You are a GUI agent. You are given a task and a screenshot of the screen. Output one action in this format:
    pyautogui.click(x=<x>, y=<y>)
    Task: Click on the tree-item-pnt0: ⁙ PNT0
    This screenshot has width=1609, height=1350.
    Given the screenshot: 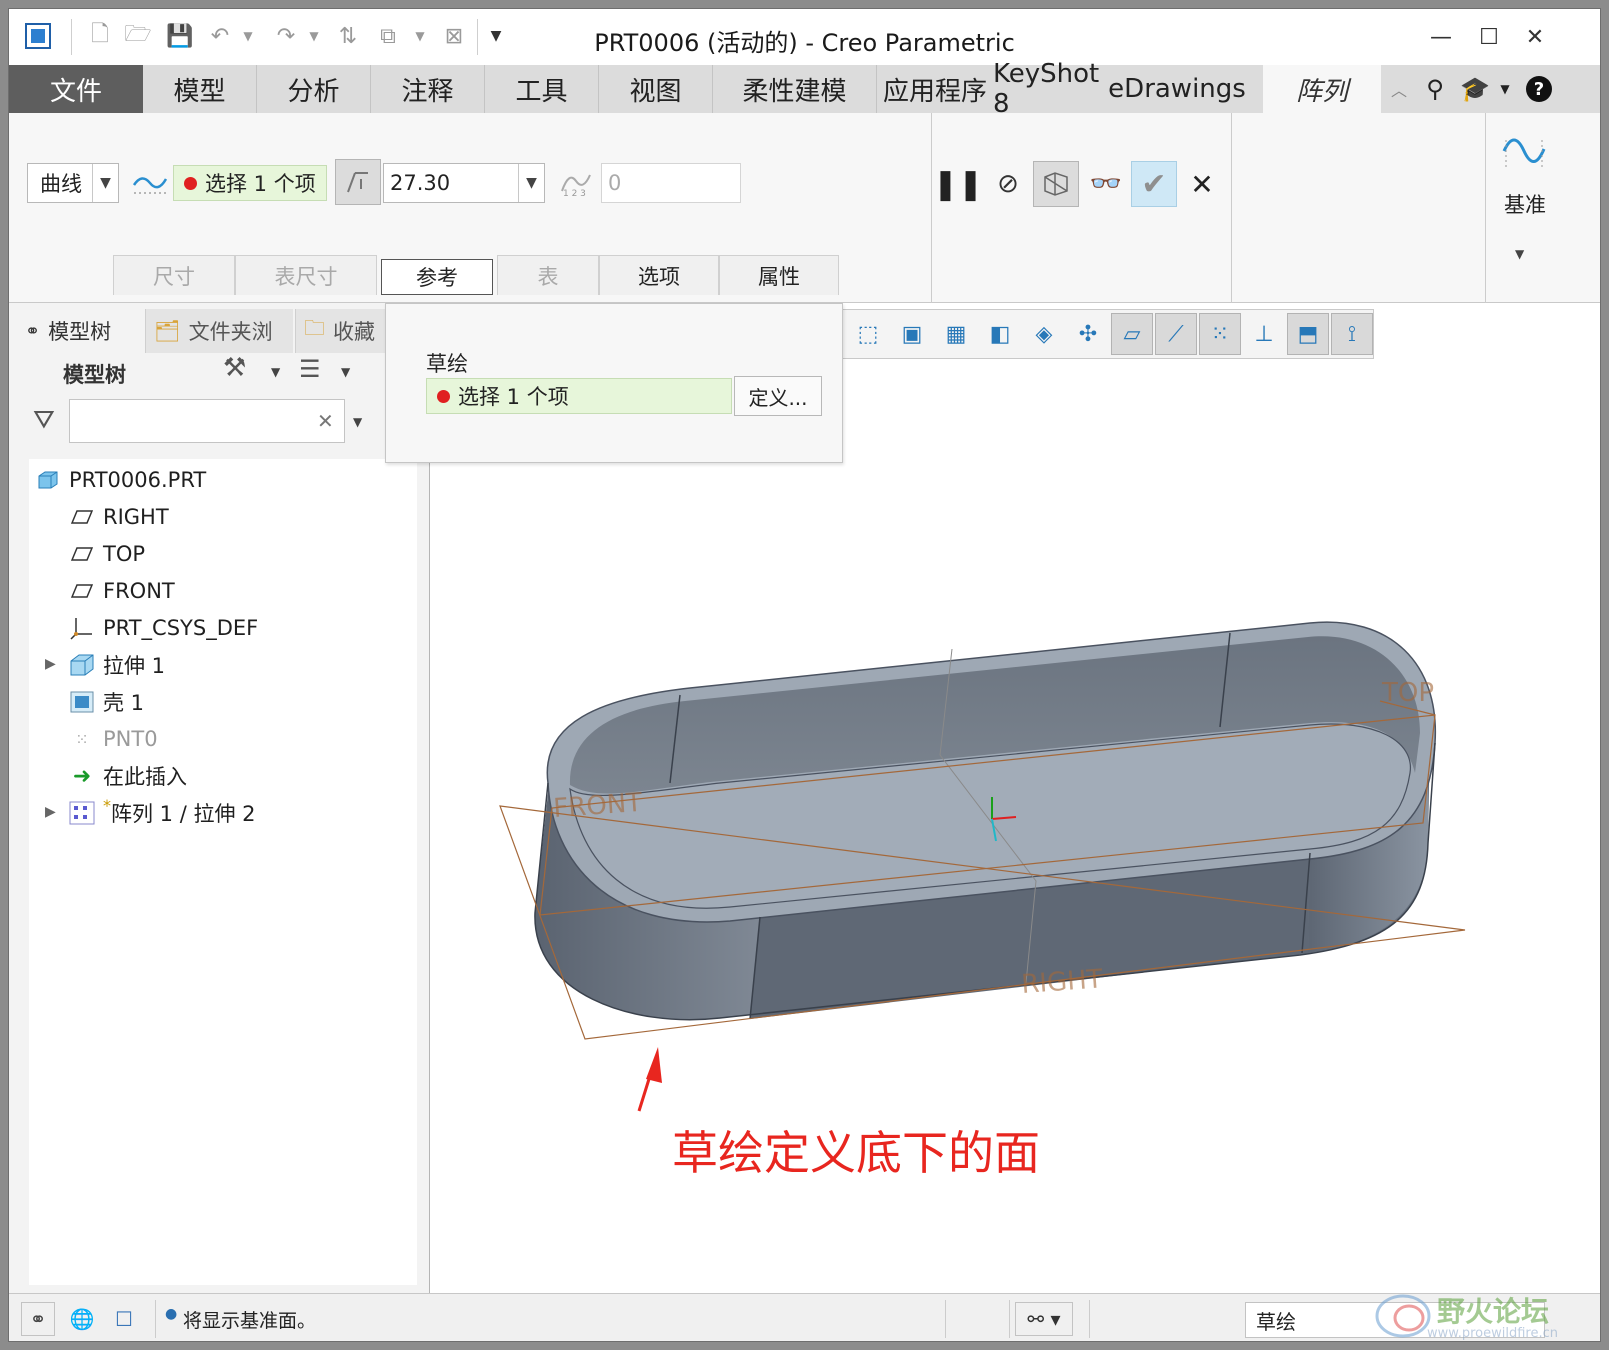 What is the action you would take?
    pyautogui.click(x=112, y=739)
    